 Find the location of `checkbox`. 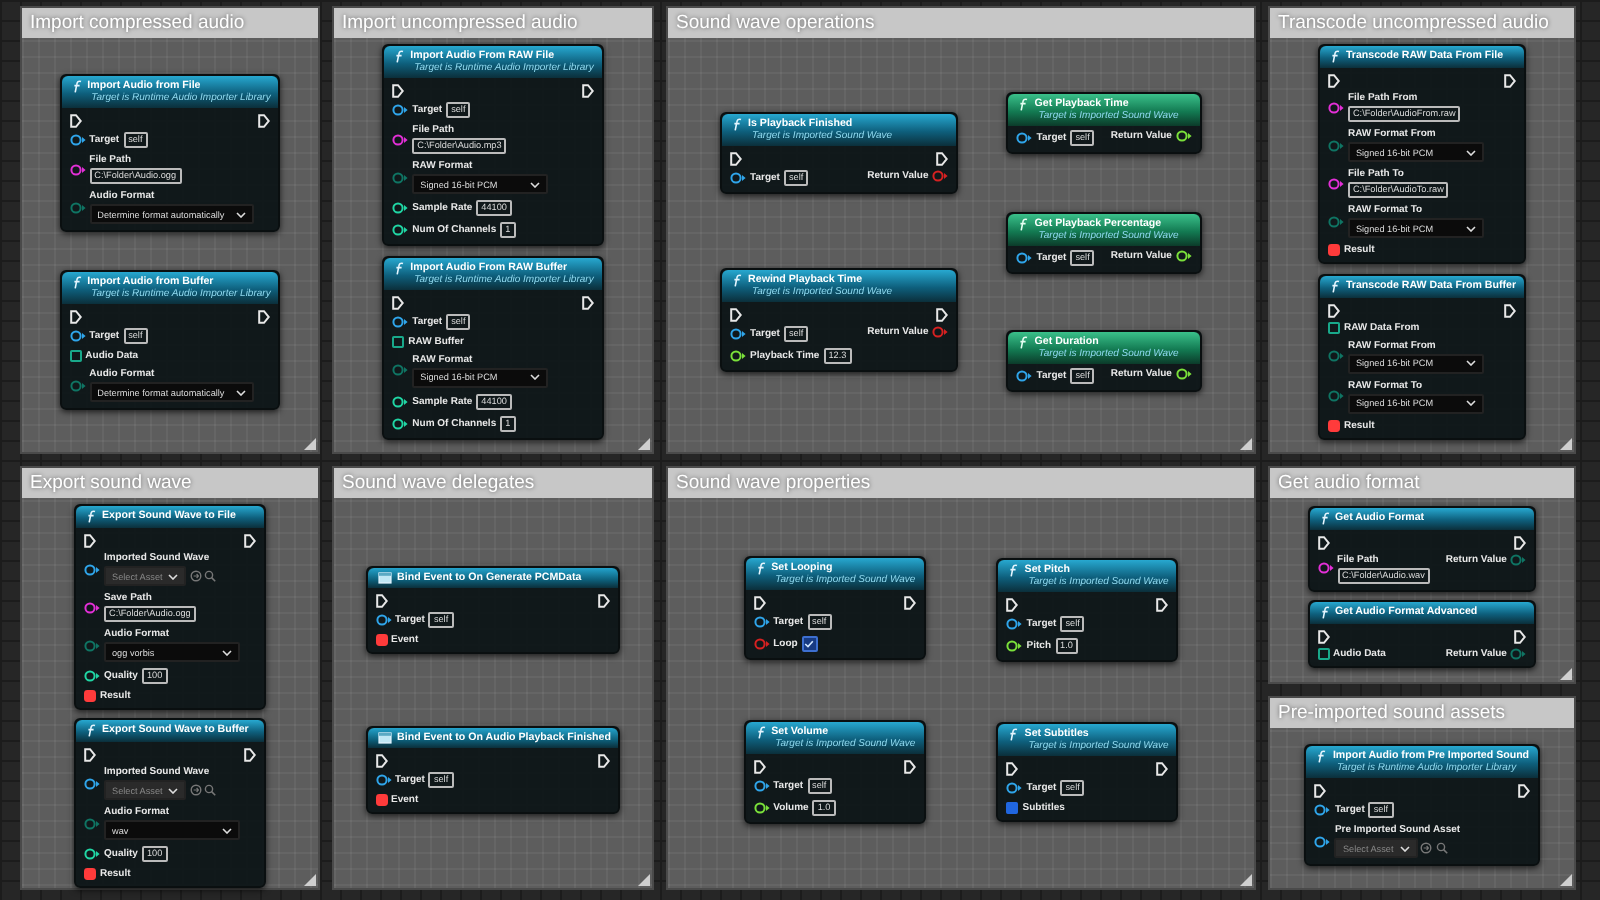

checkbox is located at coordinates (809, 644).